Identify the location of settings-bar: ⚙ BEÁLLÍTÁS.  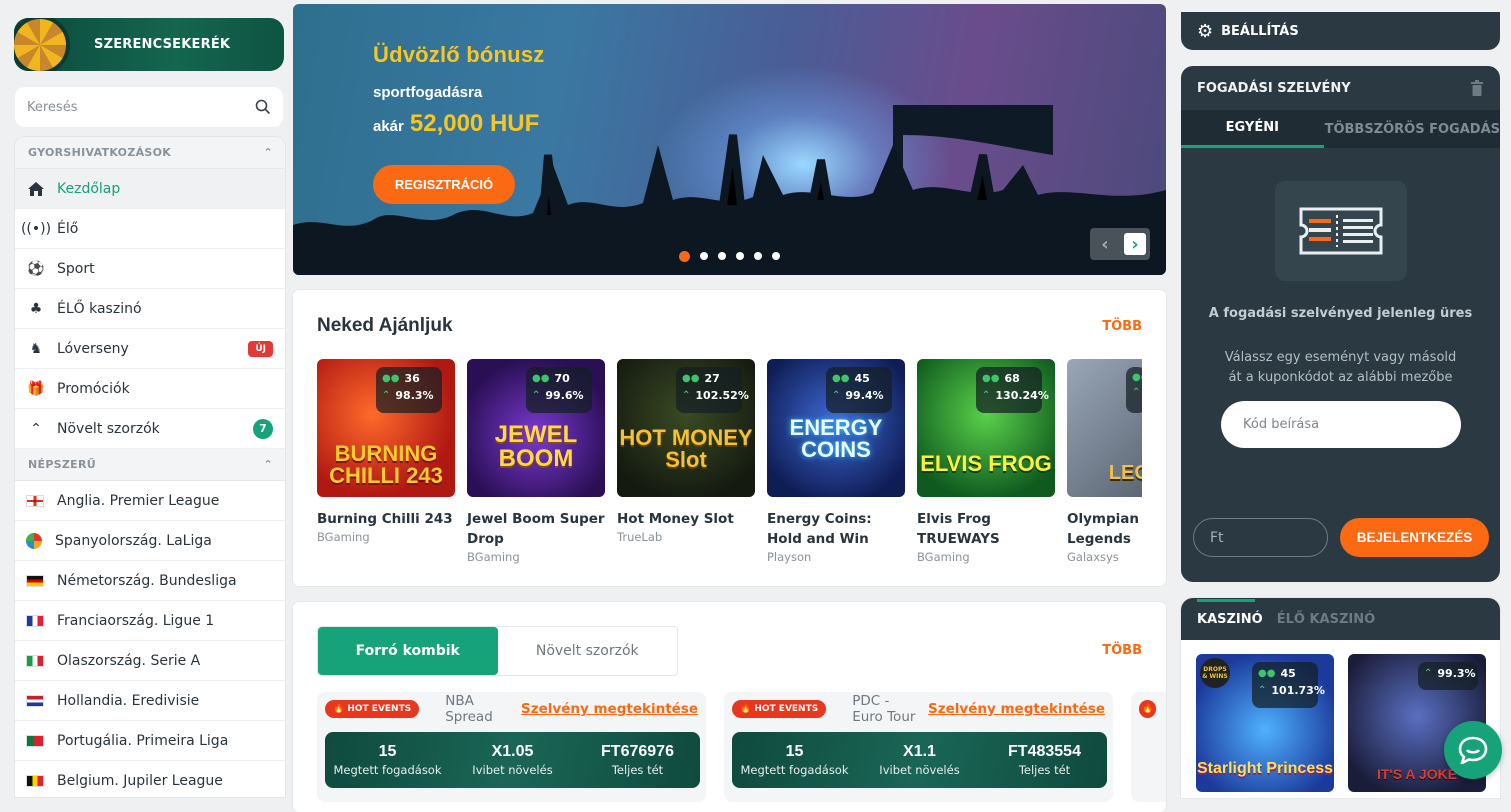
(1340, 31).